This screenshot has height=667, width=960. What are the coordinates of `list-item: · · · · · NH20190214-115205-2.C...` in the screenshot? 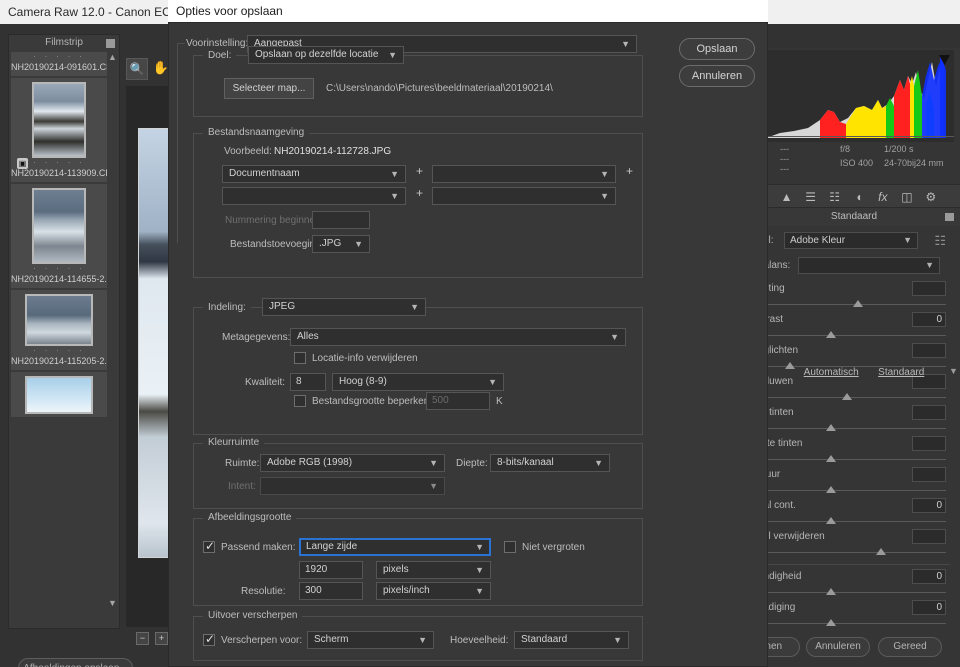 It's located at (59, 330).